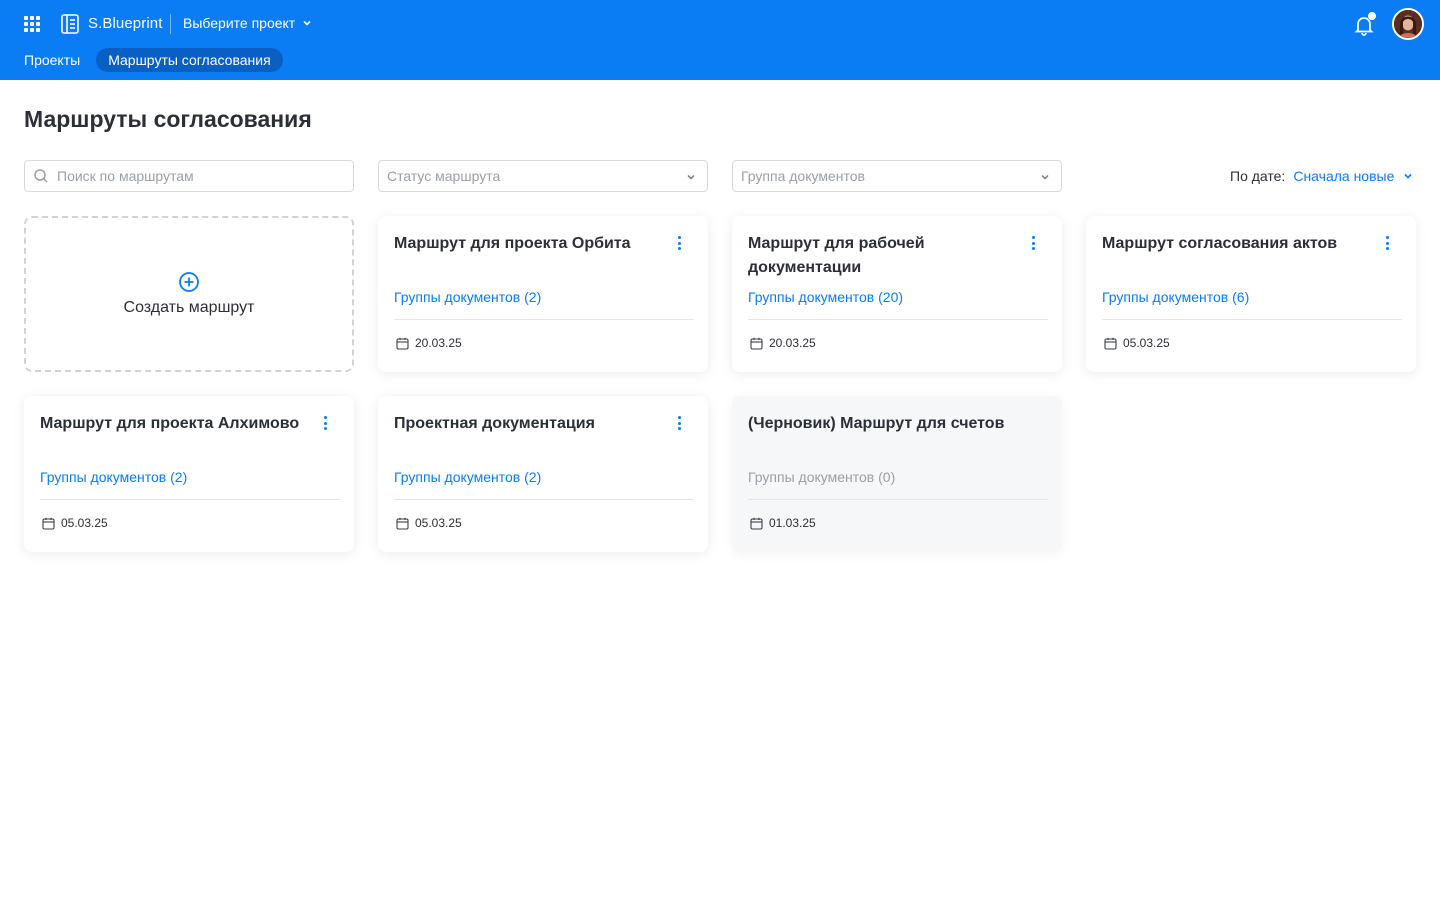 Image resolution: width=1440 pixels, height=900 pixels. I want to click on route-document-groups-link: Группы документов (0), so click(821, 477).